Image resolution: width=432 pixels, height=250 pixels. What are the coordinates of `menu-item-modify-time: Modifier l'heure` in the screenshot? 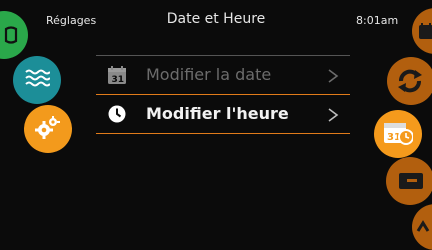 It's located at (223, 114).